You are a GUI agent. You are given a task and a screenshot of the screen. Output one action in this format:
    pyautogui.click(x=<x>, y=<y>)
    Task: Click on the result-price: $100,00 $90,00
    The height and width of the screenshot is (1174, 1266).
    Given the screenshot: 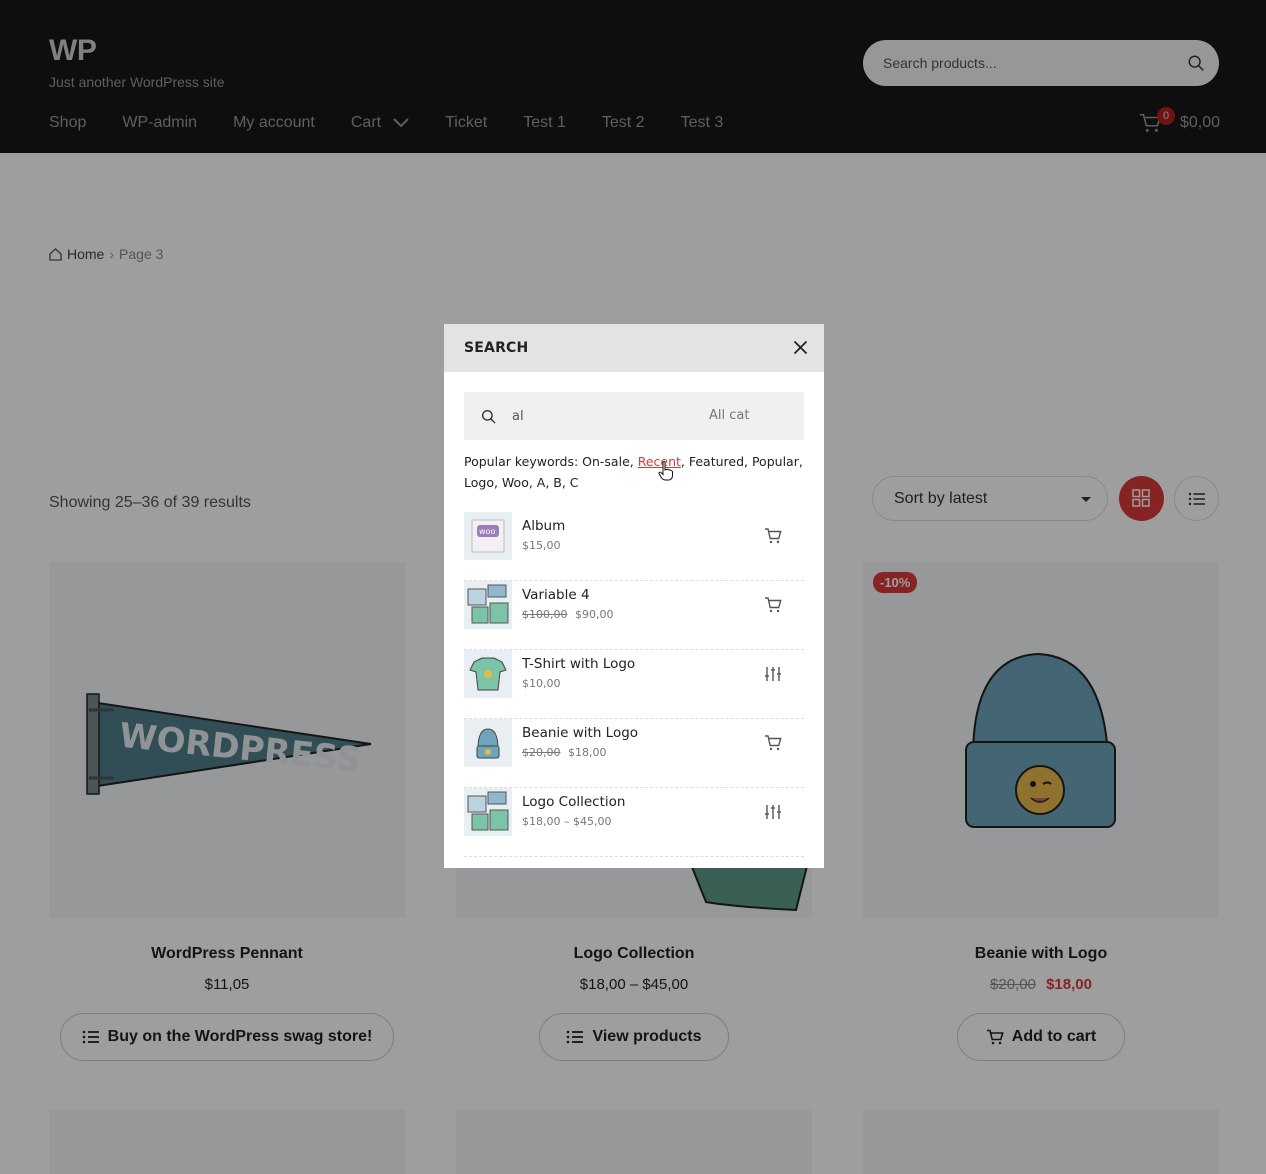 What is the action you would take?
    pyautogui.click(x=568, y=614)
    